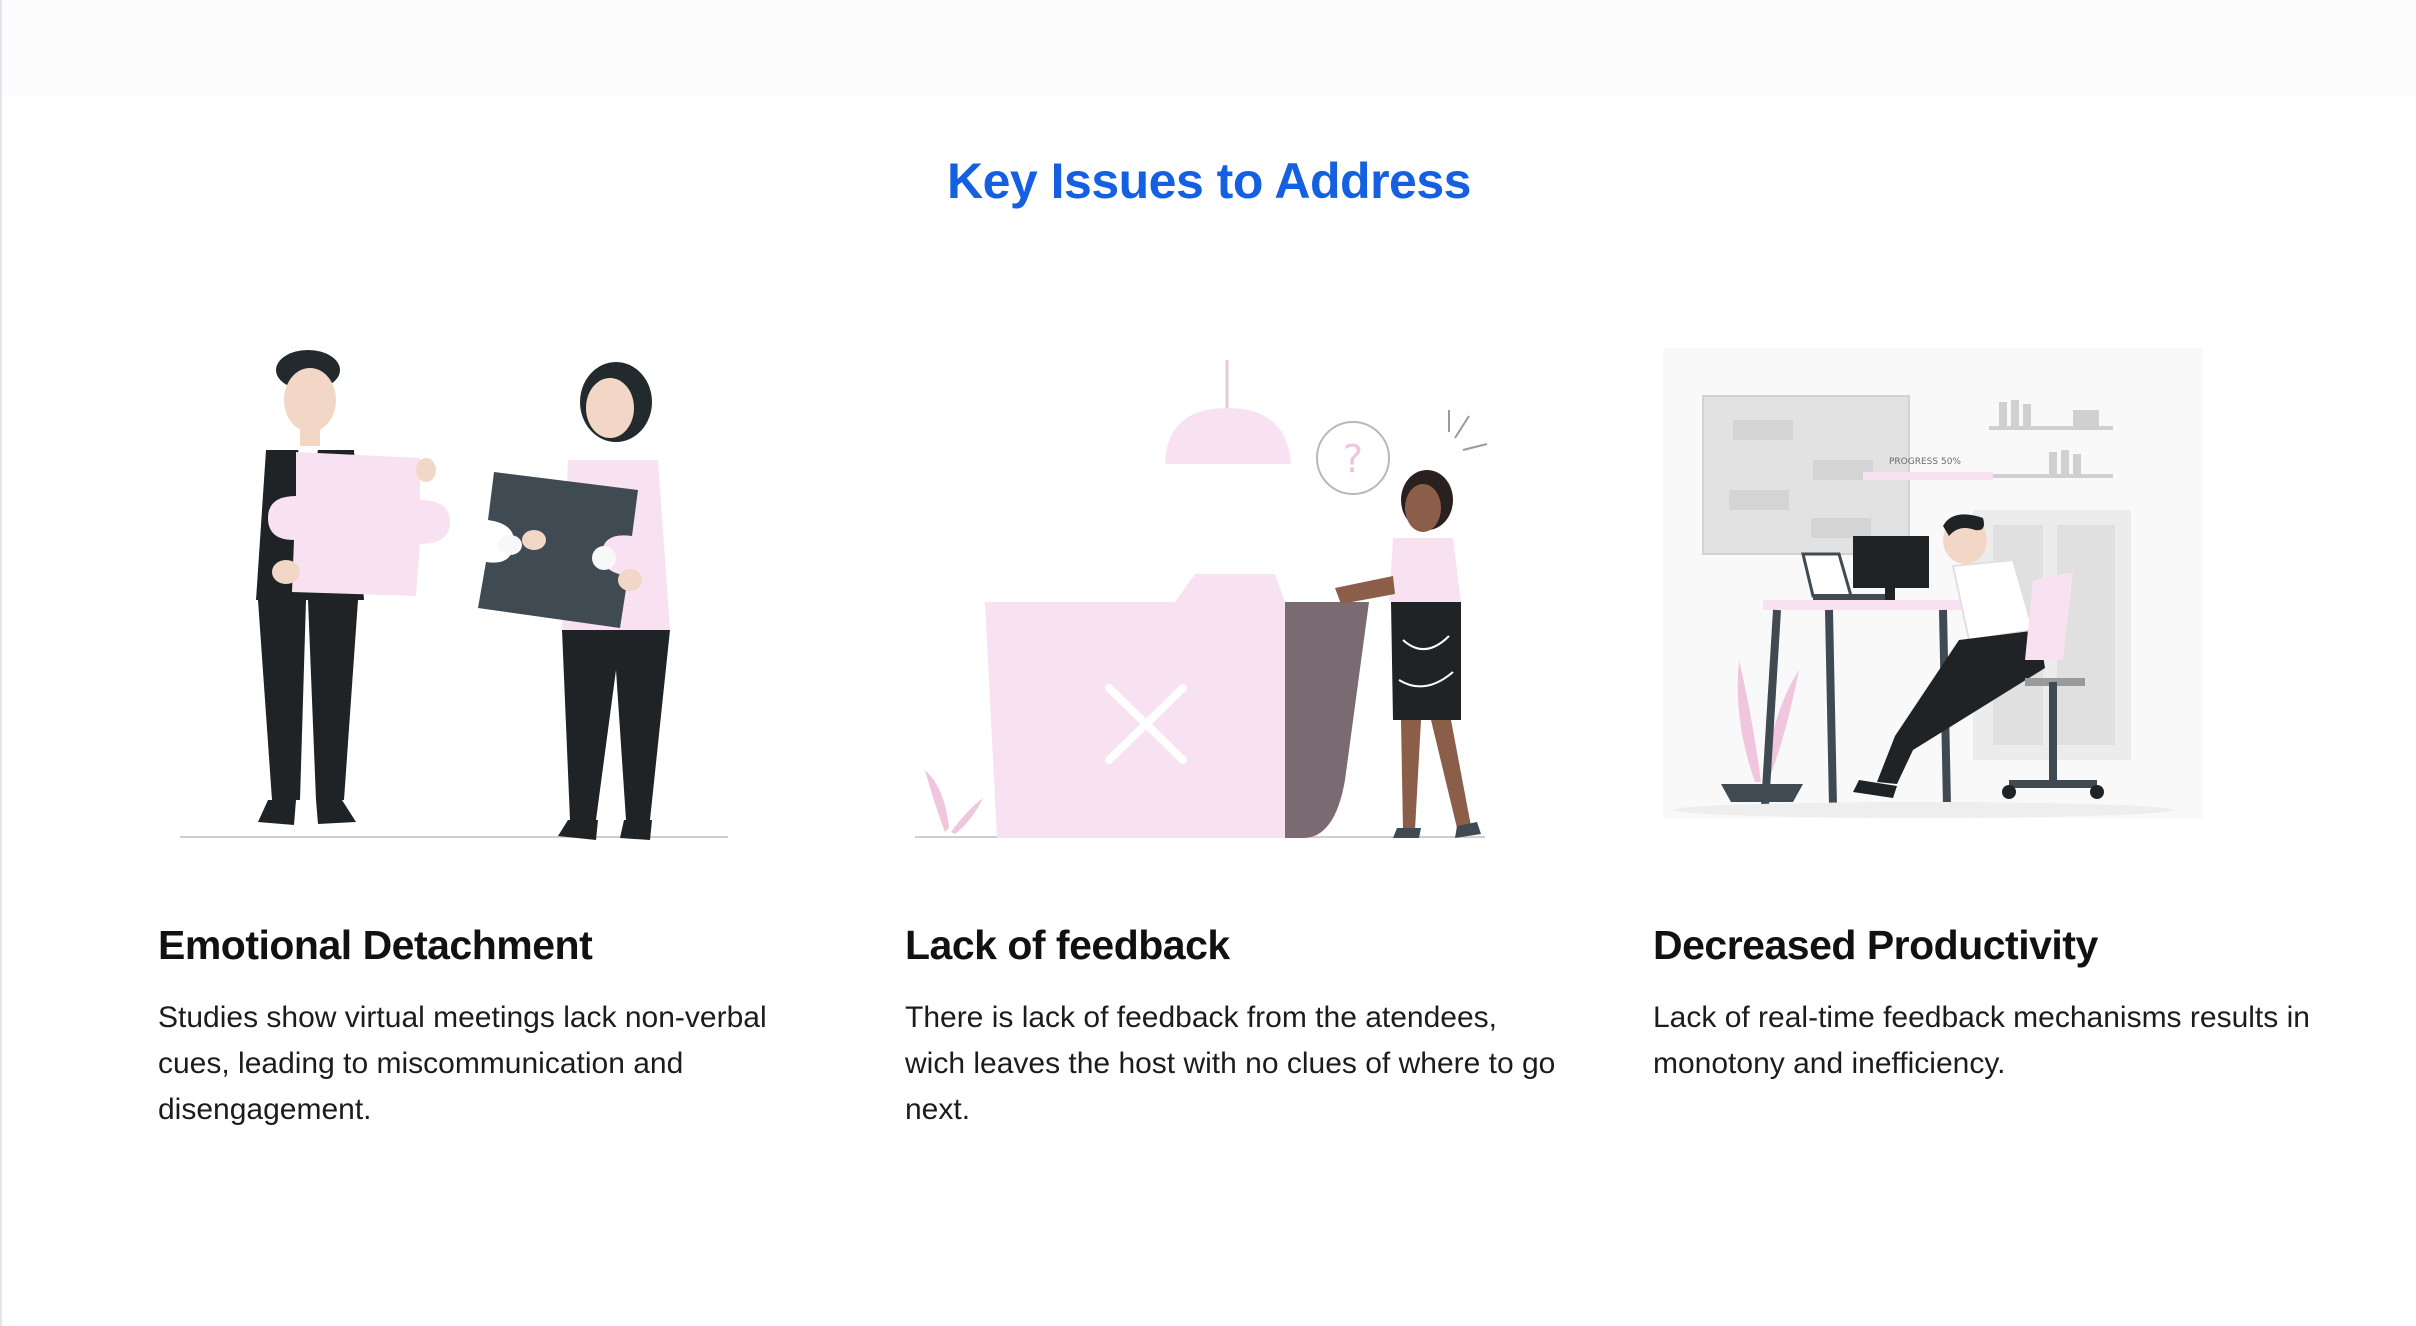 Image resolution: width=2416 pixels, height=1326 pixels. What do you see at coordinates (1925, 462) in the screenshot?
I see `svg-text: PROGRESS 50%` at bounding box center [1925, 462].